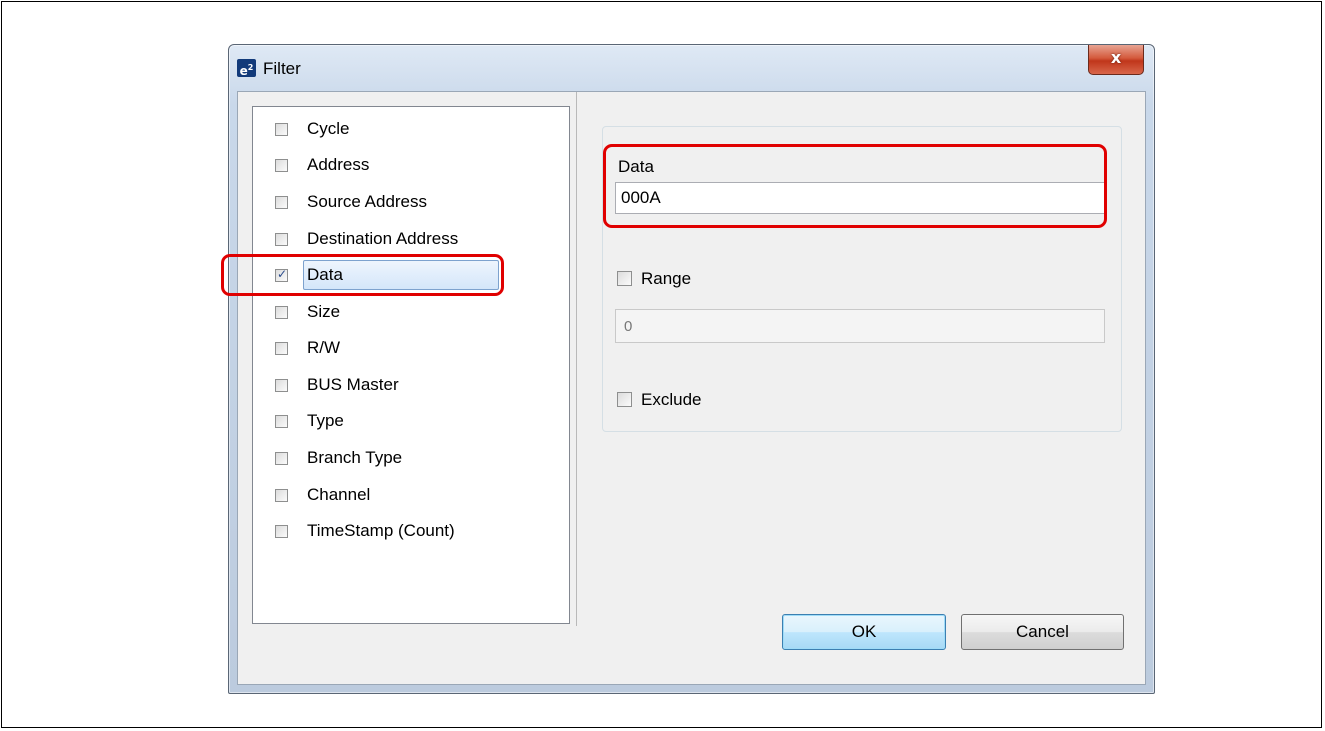 The image size is (1325, 731). What do you see at coordinates (624, 278) in the screenshot?
I see `range-checkbox` at bounding box center [624, 278].